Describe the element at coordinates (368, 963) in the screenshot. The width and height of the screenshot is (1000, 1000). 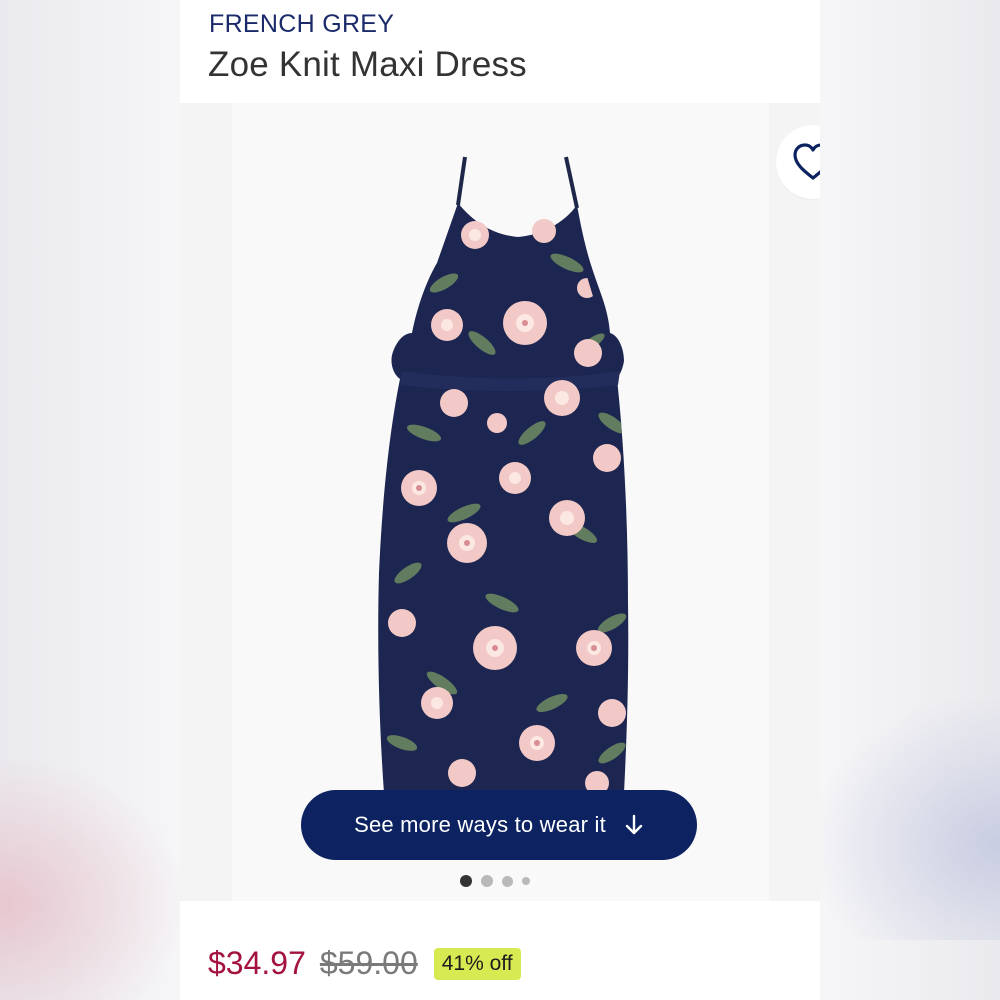
I see `original-price: $59.00` at that location.